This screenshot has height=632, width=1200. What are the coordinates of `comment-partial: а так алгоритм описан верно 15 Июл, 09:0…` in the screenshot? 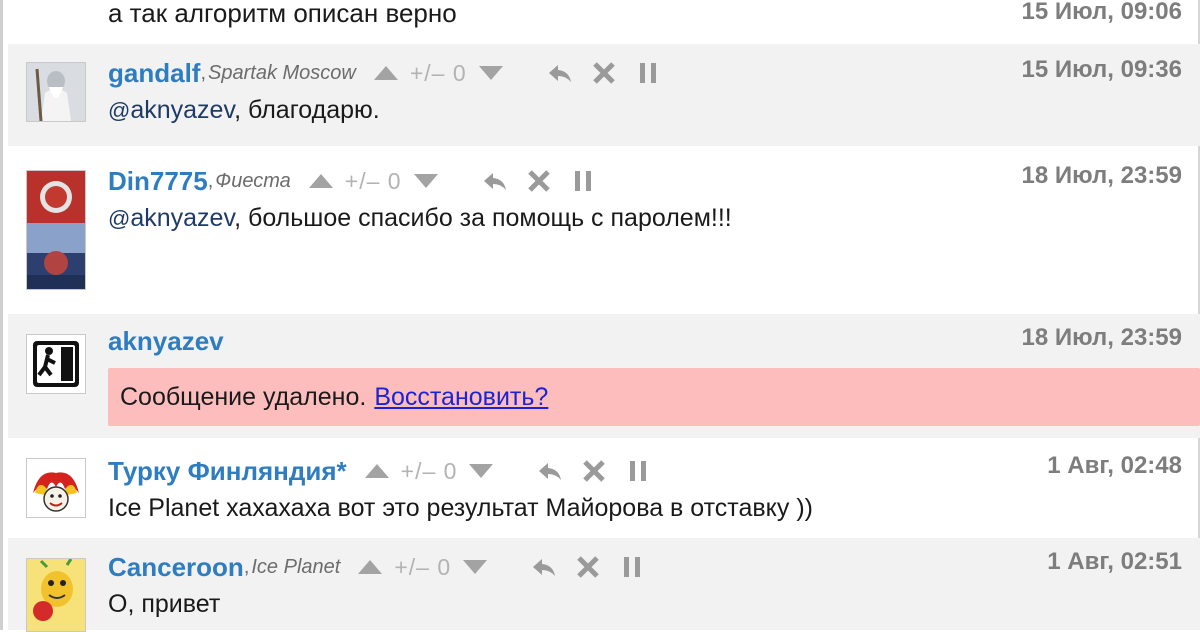 It's located at (604, 21).